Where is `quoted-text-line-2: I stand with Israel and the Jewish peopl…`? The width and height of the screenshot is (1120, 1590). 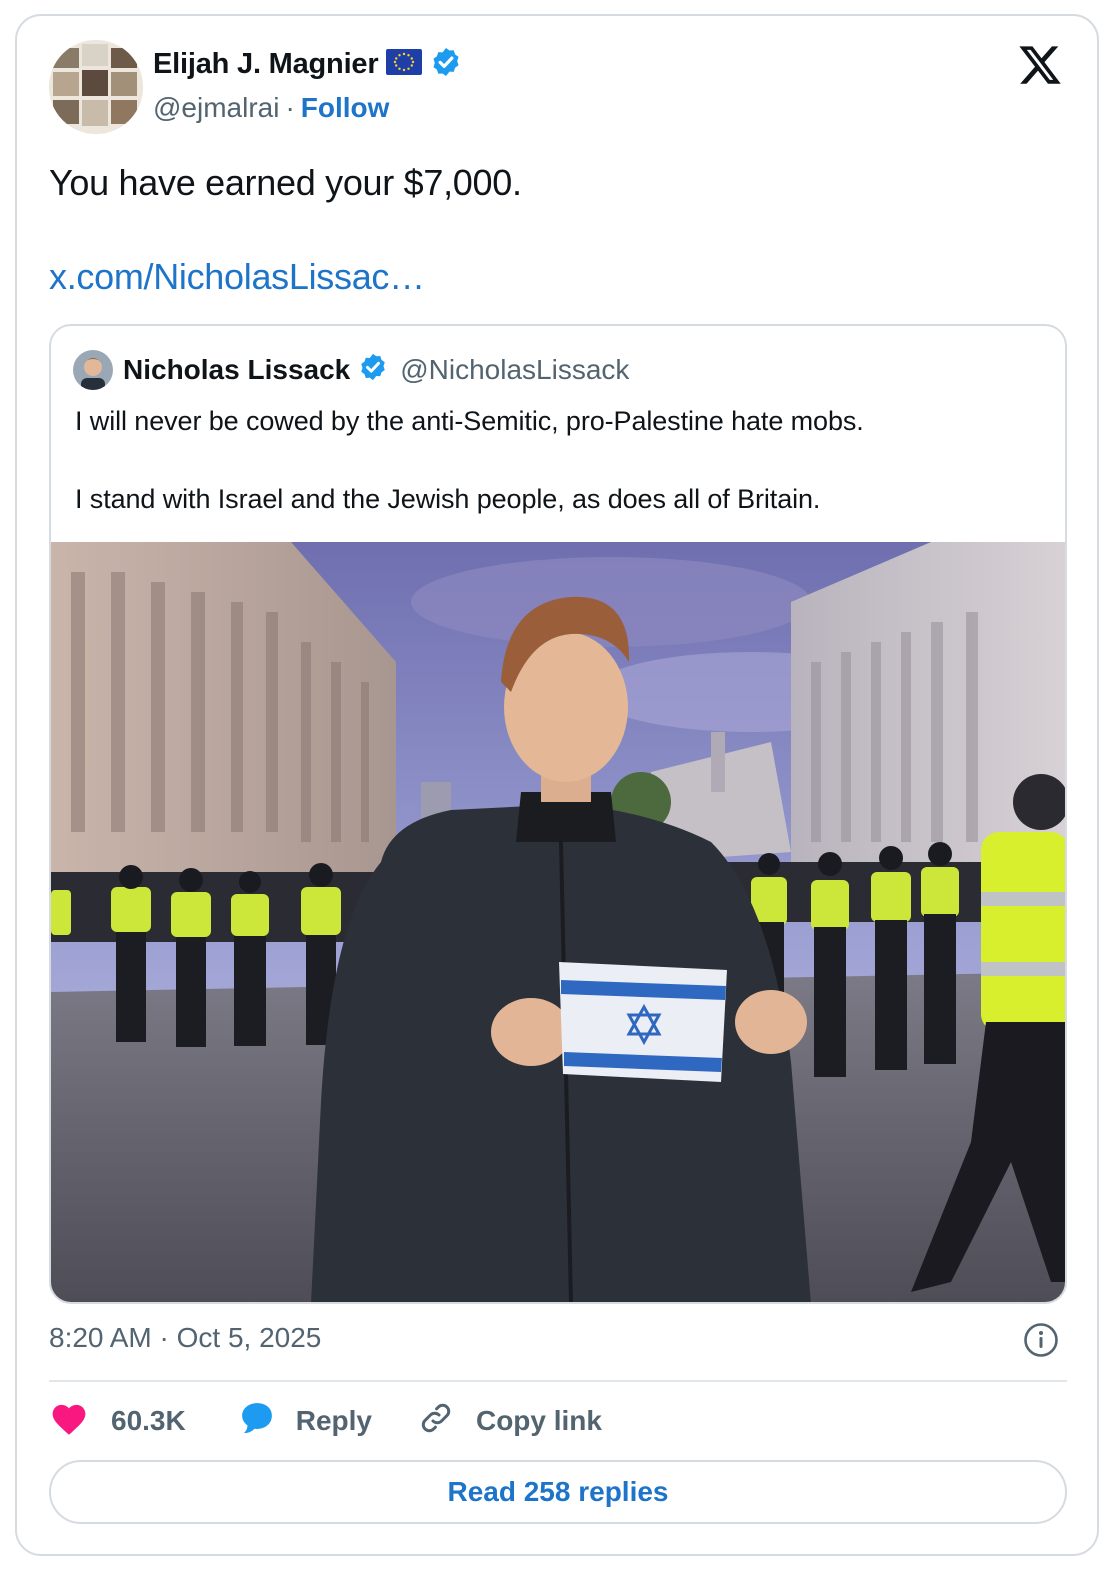
quoted-text-line-2: I stand with Israel and the Jewish peopl… is located at coordinates (448, 499).